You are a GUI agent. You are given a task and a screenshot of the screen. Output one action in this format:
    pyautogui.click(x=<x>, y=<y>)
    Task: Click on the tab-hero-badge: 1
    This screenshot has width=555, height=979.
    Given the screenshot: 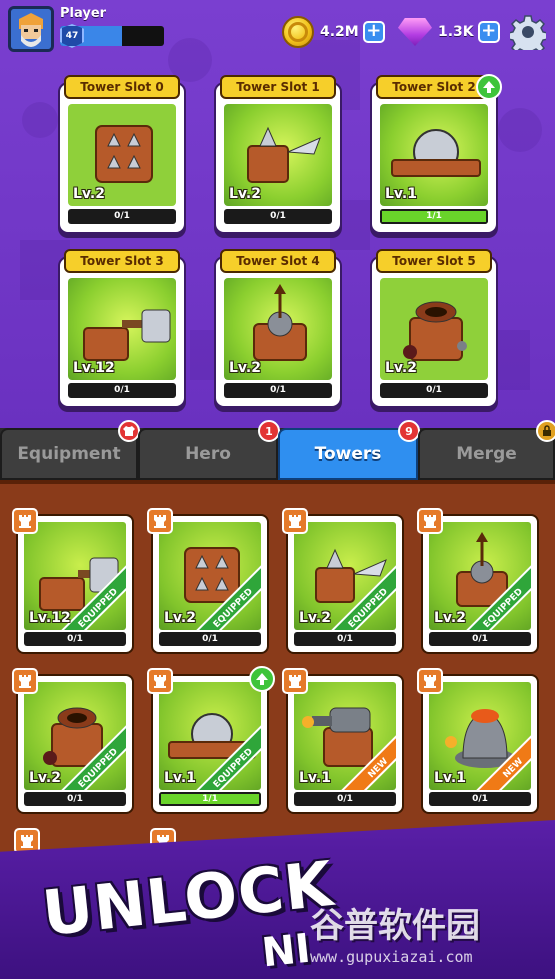 What is the action you would take?
    pyautogui.click(x=269, y=431)
    